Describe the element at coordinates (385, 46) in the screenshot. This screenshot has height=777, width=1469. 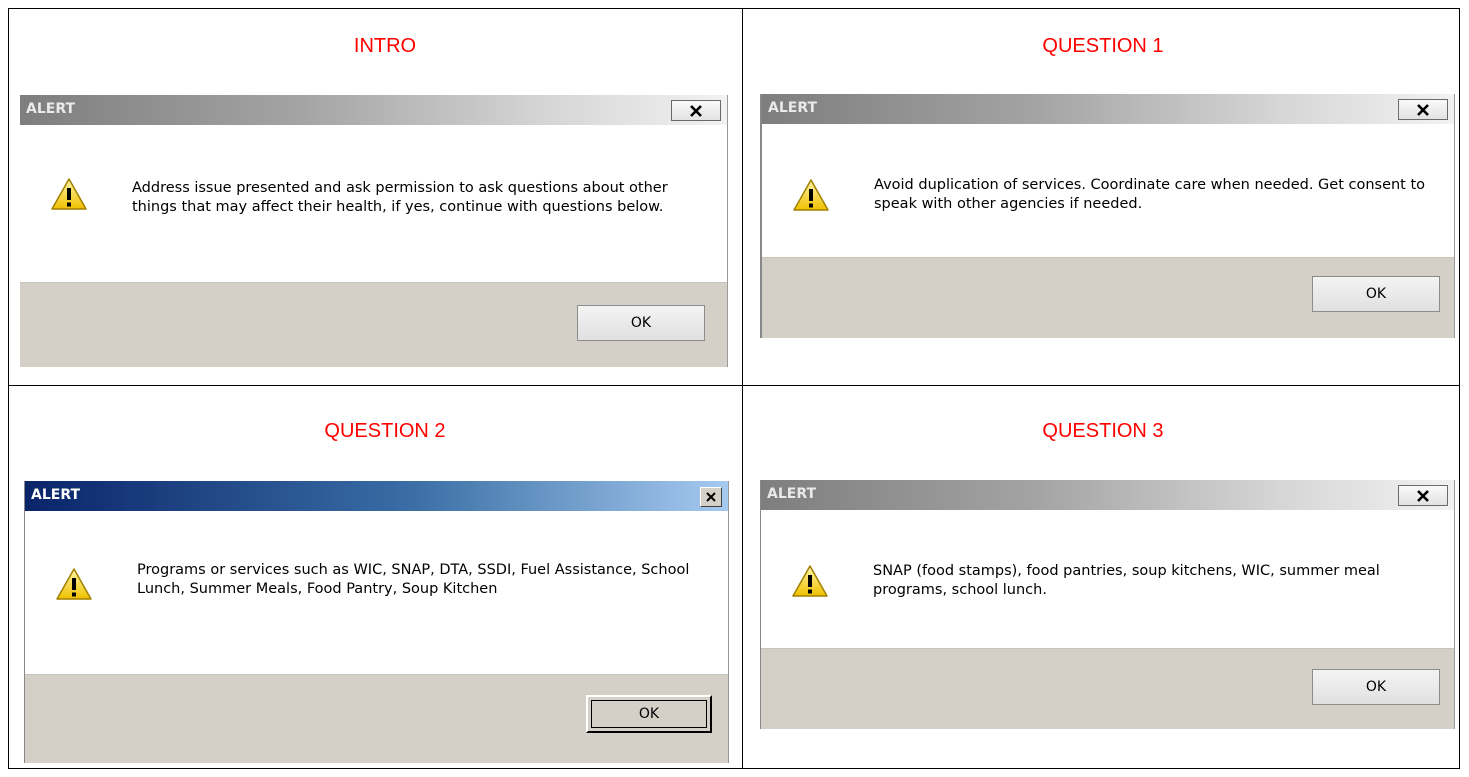
I see `panel-heading-intro: INTRO` at that location.